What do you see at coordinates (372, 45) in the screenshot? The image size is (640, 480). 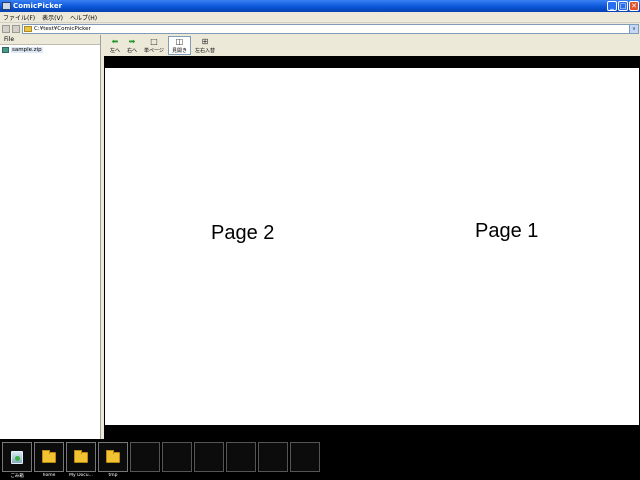 I see `viewer-toolbar: ⬅ 左へ ➡ 右へ □ 単ページ ◫ 見開き ⊞ 左右入替` at bounding box center [372, 45].